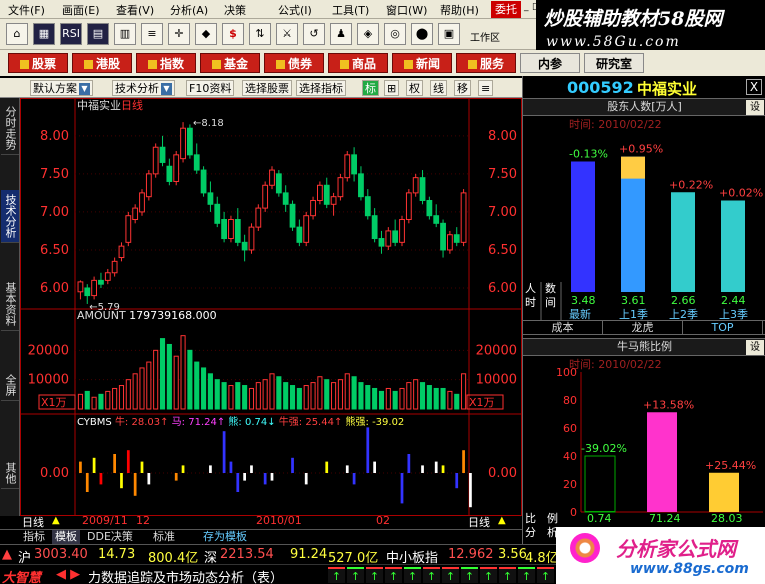 The height and width of the screenshot is (584, 765). I want to click on footer-title: 分析家公式网, so click(676, 549).